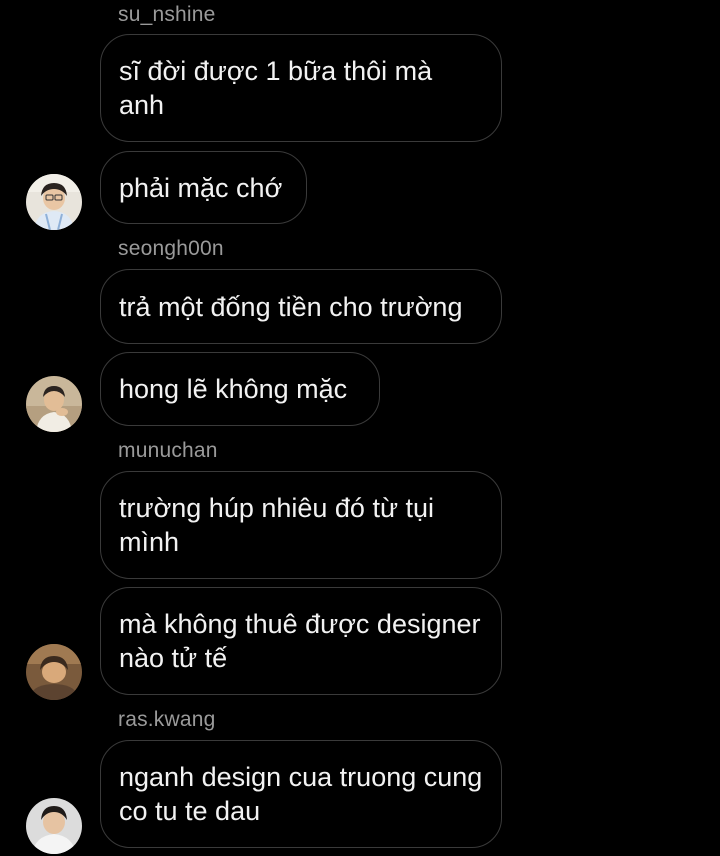 The height and width of the screenshot is (856, 720). I want to click on message-text: hong lẽ không mặc, so click(233, 389).